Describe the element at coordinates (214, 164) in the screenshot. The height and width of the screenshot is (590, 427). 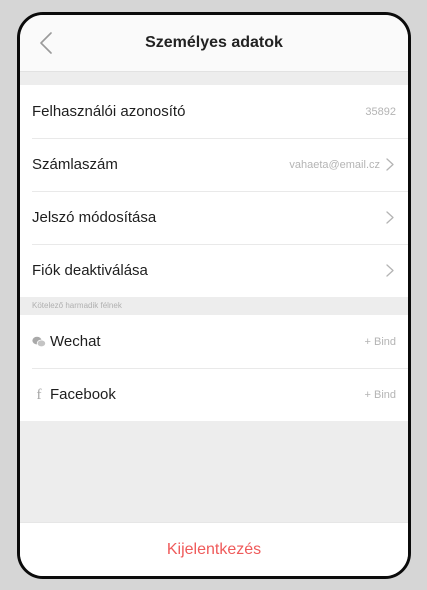
I see `account-number-row: Számlaszám vahaeta@email.cz` at that location.